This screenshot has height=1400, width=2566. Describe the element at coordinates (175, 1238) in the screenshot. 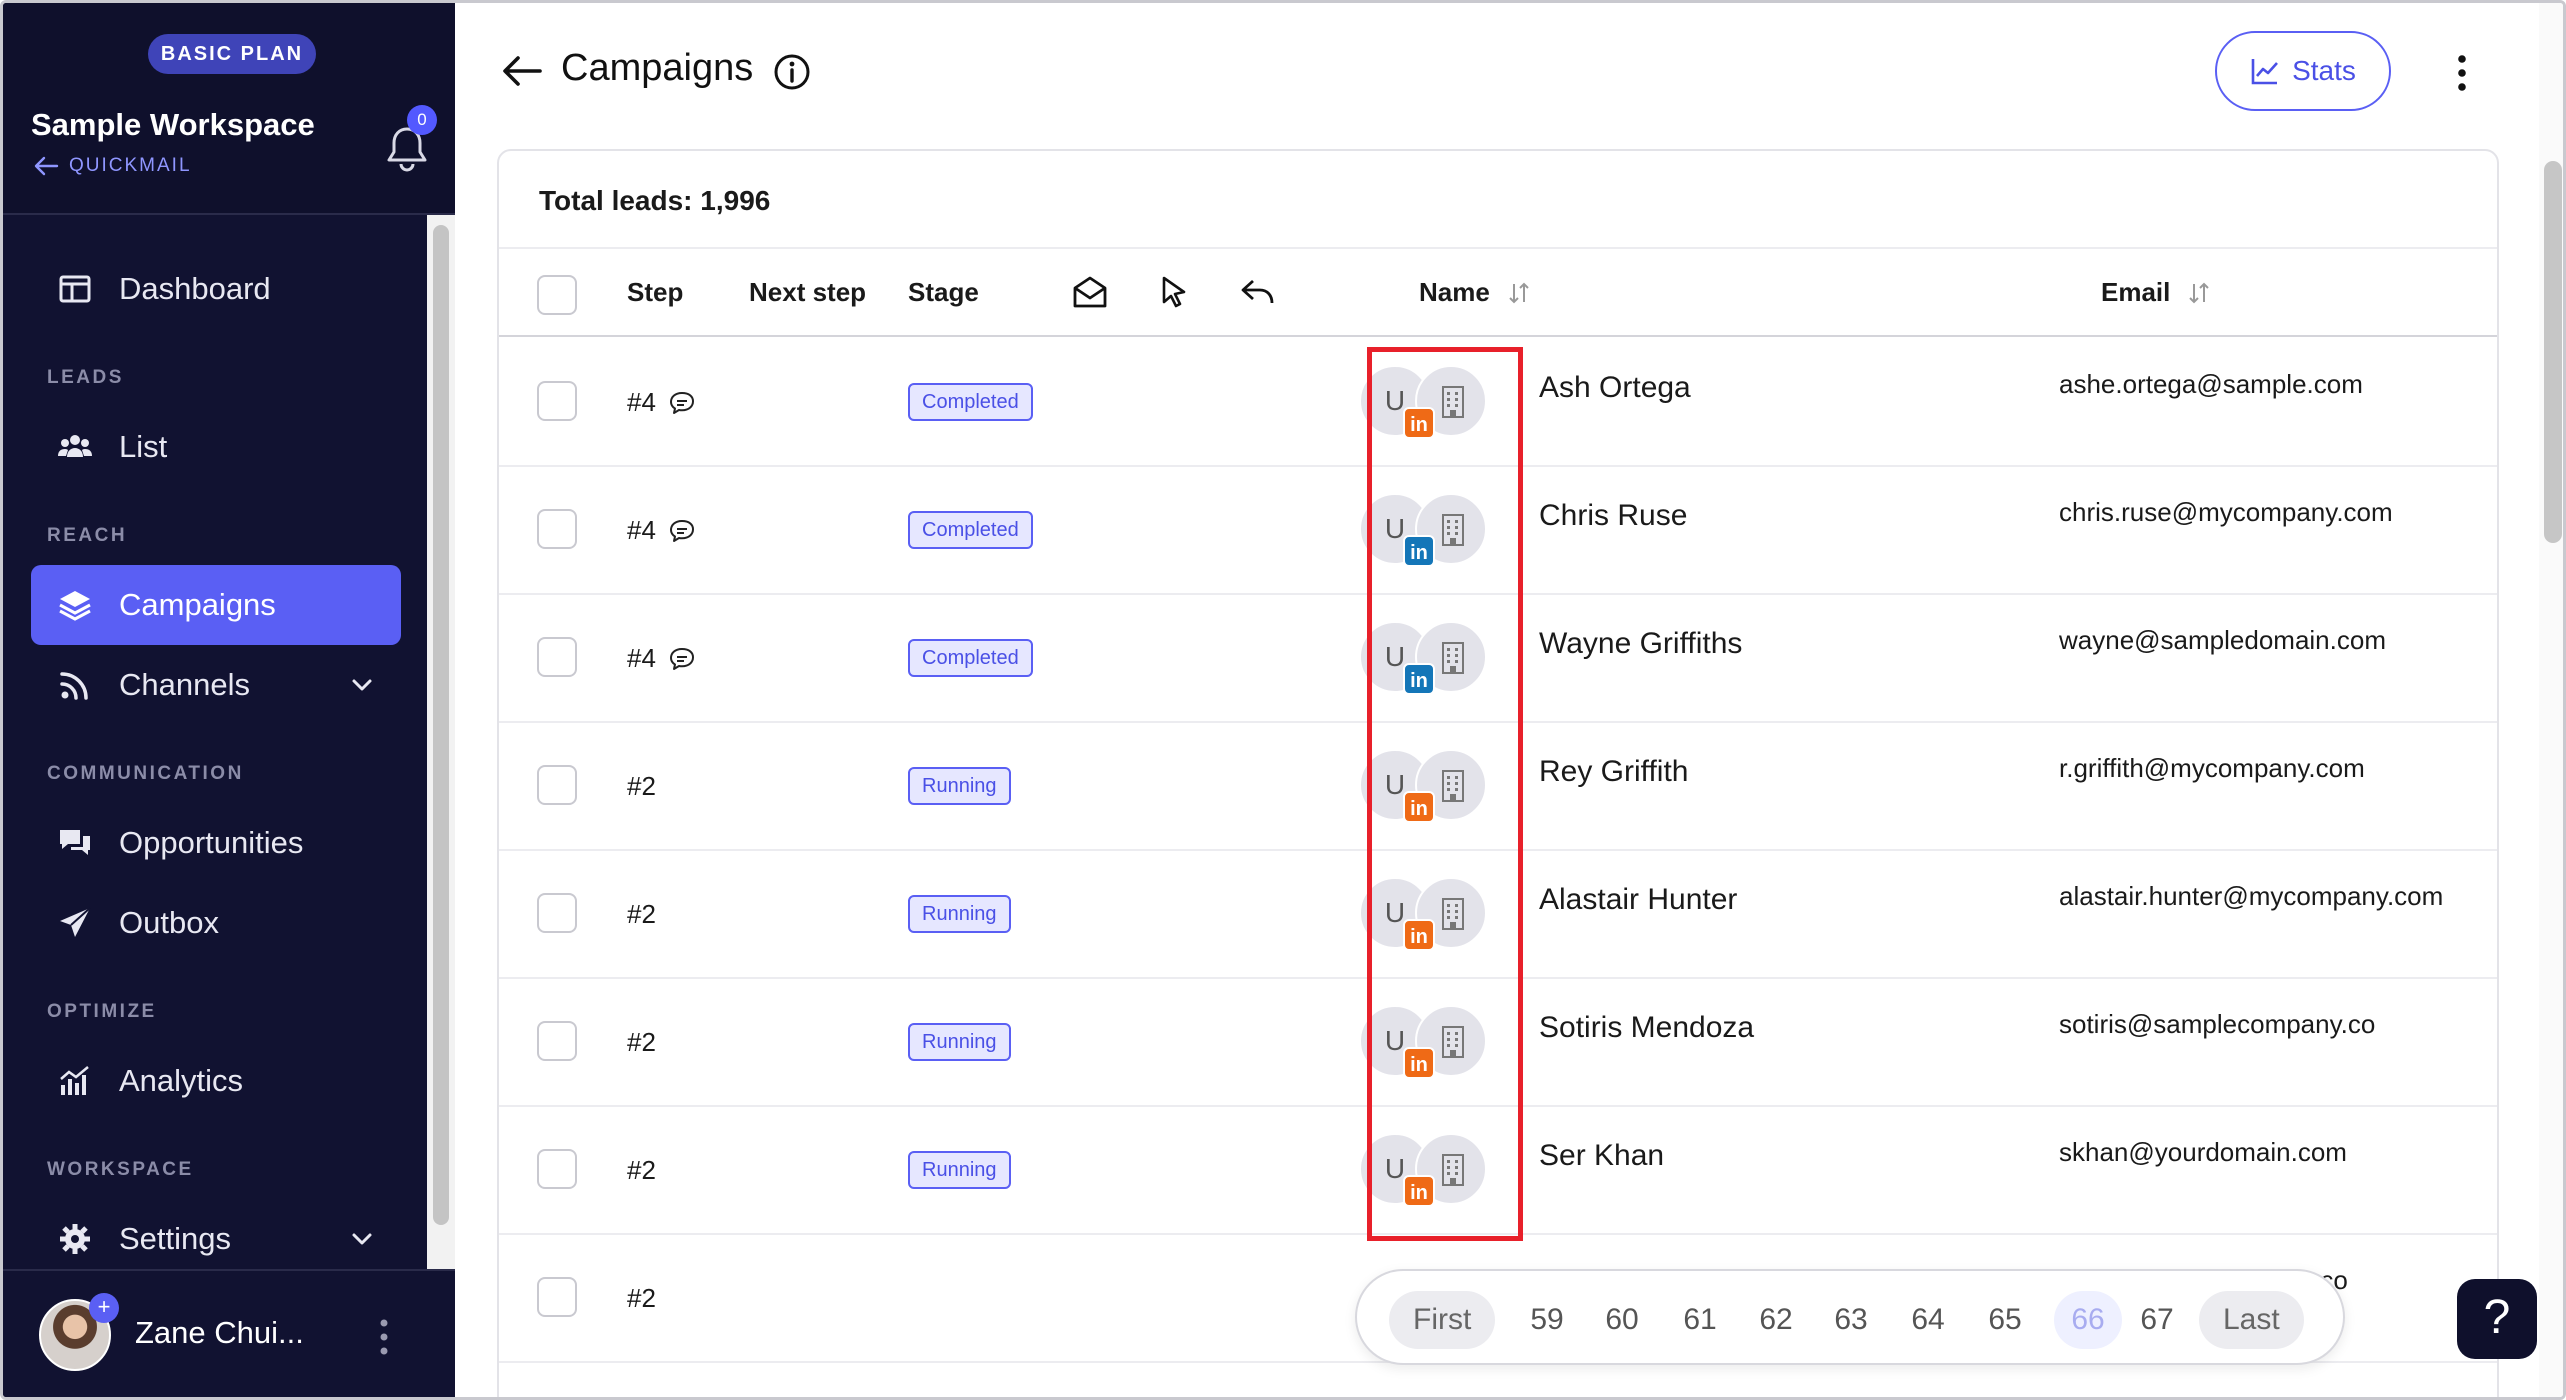

I see `sidebar-item-label: Settings` at that location.